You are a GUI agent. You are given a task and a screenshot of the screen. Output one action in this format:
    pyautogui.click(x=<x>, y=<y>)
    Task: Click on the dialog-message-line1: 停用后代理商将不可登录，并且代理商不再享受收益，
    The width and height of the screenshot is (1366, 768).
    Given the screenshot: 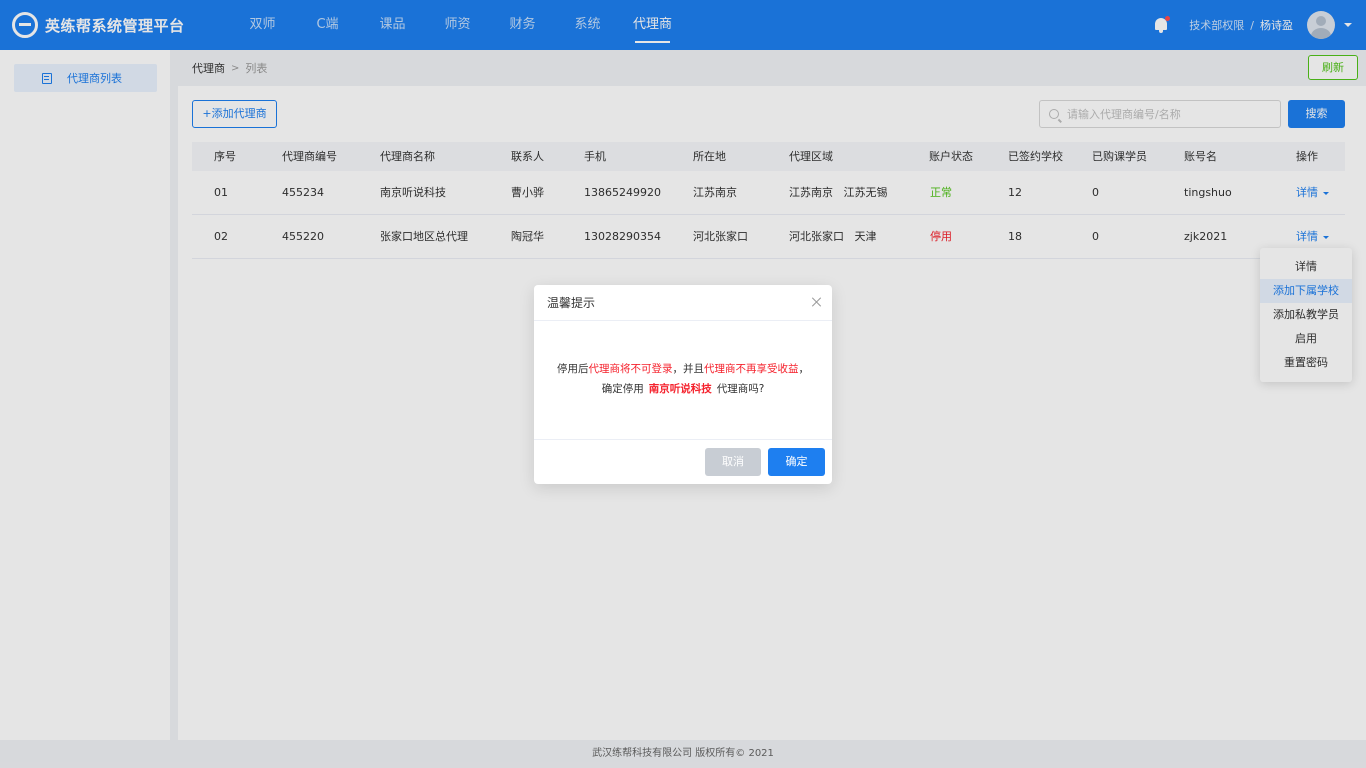 What is the action you would take?
    pyautogui.click(x=683, y=369)
    